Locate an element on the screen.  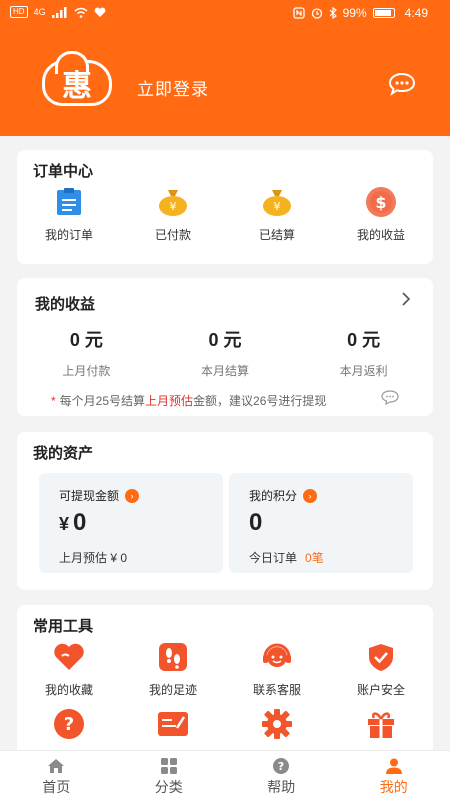
question-icon: ? is located at coordinates (69, 724).